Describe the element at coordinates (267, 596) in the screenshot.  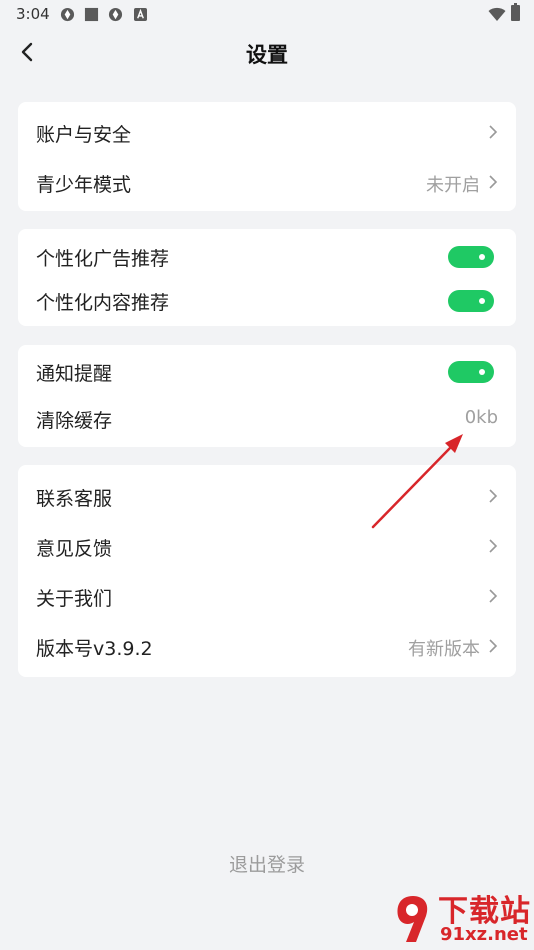
I see `about-us-row: 关于我们` at that location.